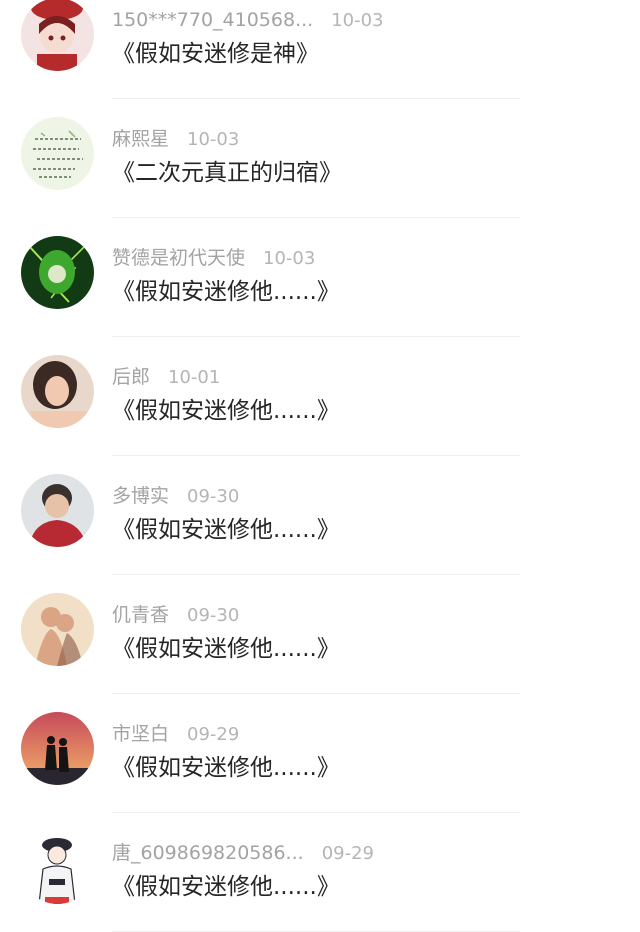 This screenshot has height=932, width=640. What do you see at coordinates (57, 391) in the screenshot?
I see `girl-portrait-avatar` at bounding box center [57, 391].